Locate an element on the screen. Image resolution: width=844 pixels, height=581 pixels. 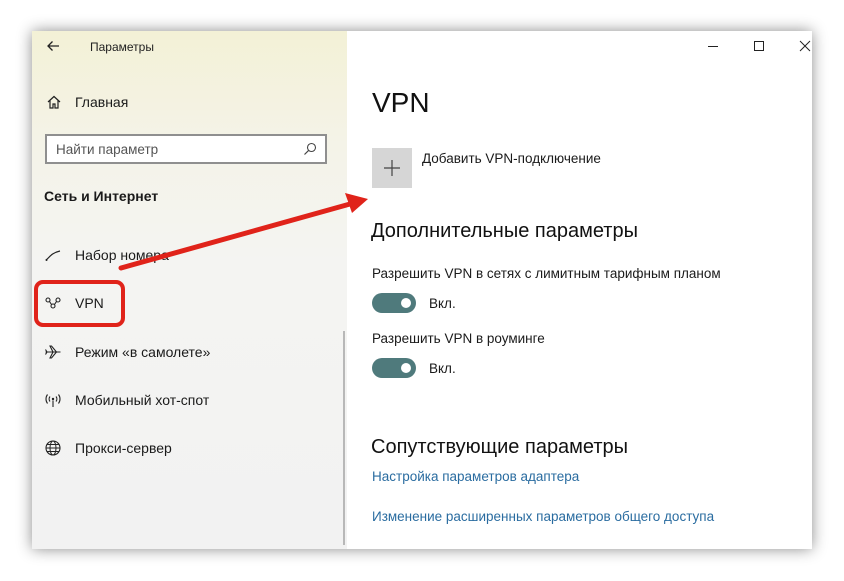
related-heading: Сопутствующие параметры is located at coordinates (500, 447).